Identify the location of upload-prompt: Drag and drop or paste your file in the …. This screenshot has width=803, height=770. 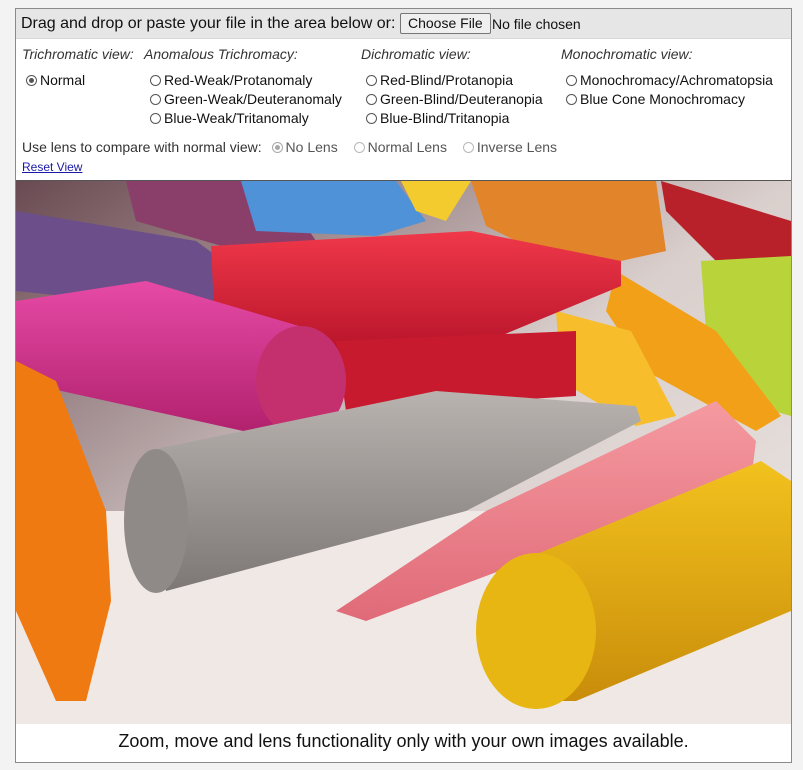
(208, 23).